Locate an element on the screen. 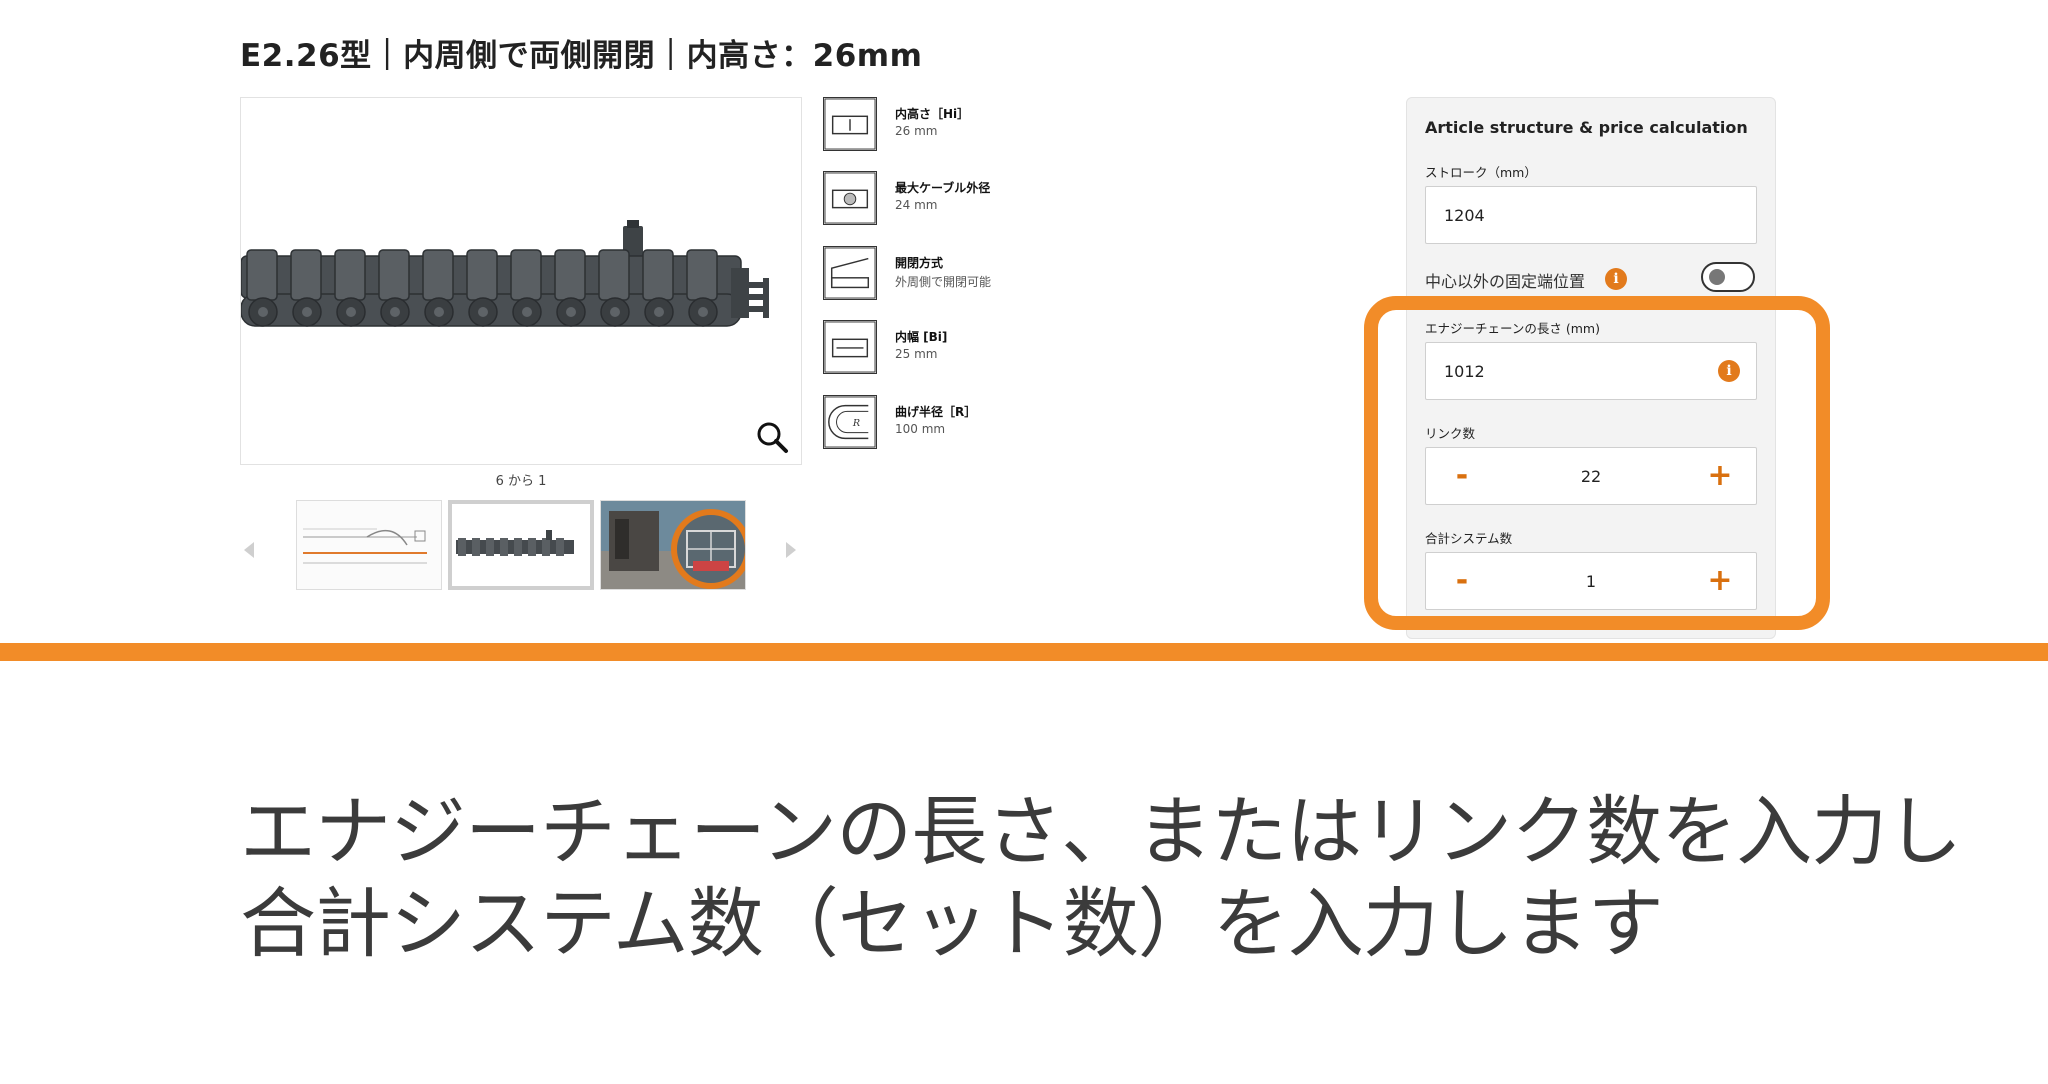 This screenshot has height=1084, width=2048. systems-label: 合計システム数 is located at coordinates (1469, 538).